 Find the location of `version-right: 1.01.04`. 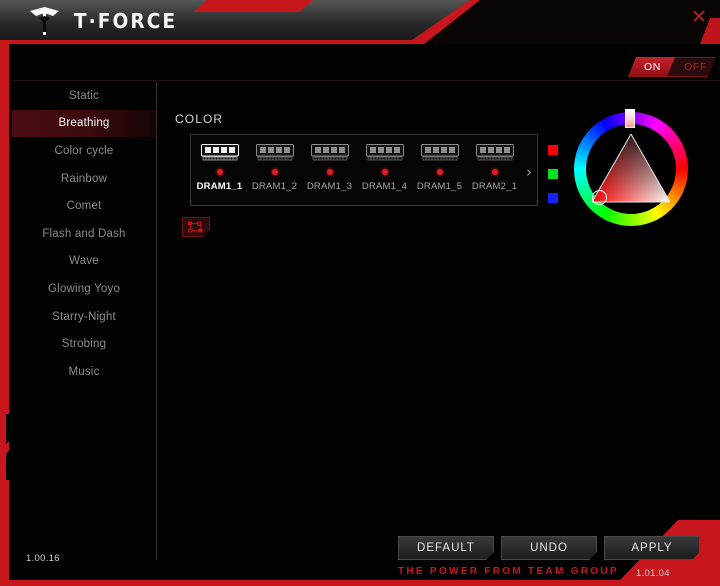

version-right: 1.01.04 is located at coordinates (653, 573).